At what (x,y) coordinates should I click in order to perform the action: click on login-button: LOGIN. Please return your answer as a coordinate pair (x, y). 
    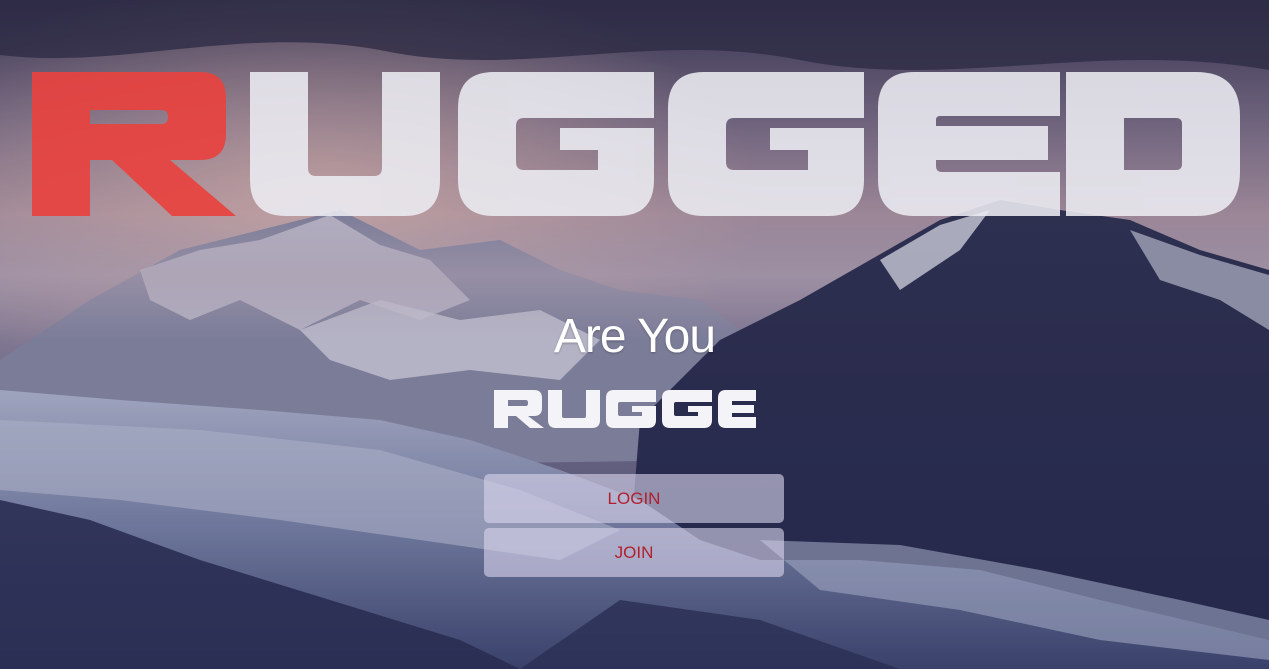
    Looking at the image, I should click on (634, 498).